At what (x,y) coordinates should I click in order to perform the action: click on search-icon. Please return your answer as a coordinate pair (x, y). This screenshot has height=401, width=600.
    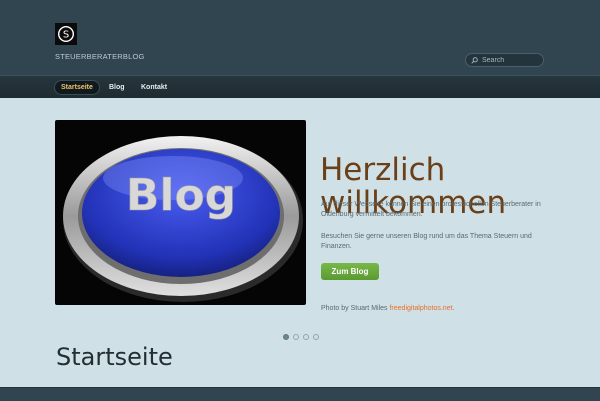
    Looking at the image, I should click on (474, 60).